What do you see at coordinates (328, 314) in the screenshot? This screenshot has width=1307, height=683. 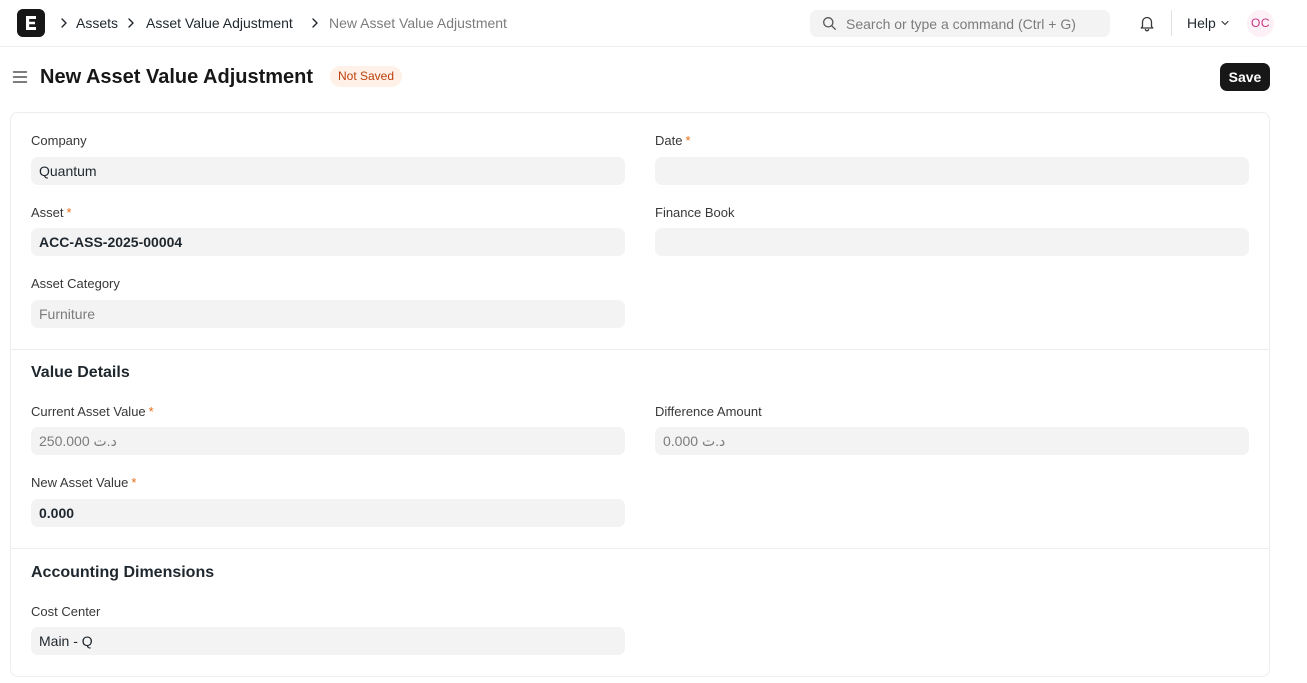 I see `asset-category-field: Furniture` at bounding box center [328, 314].